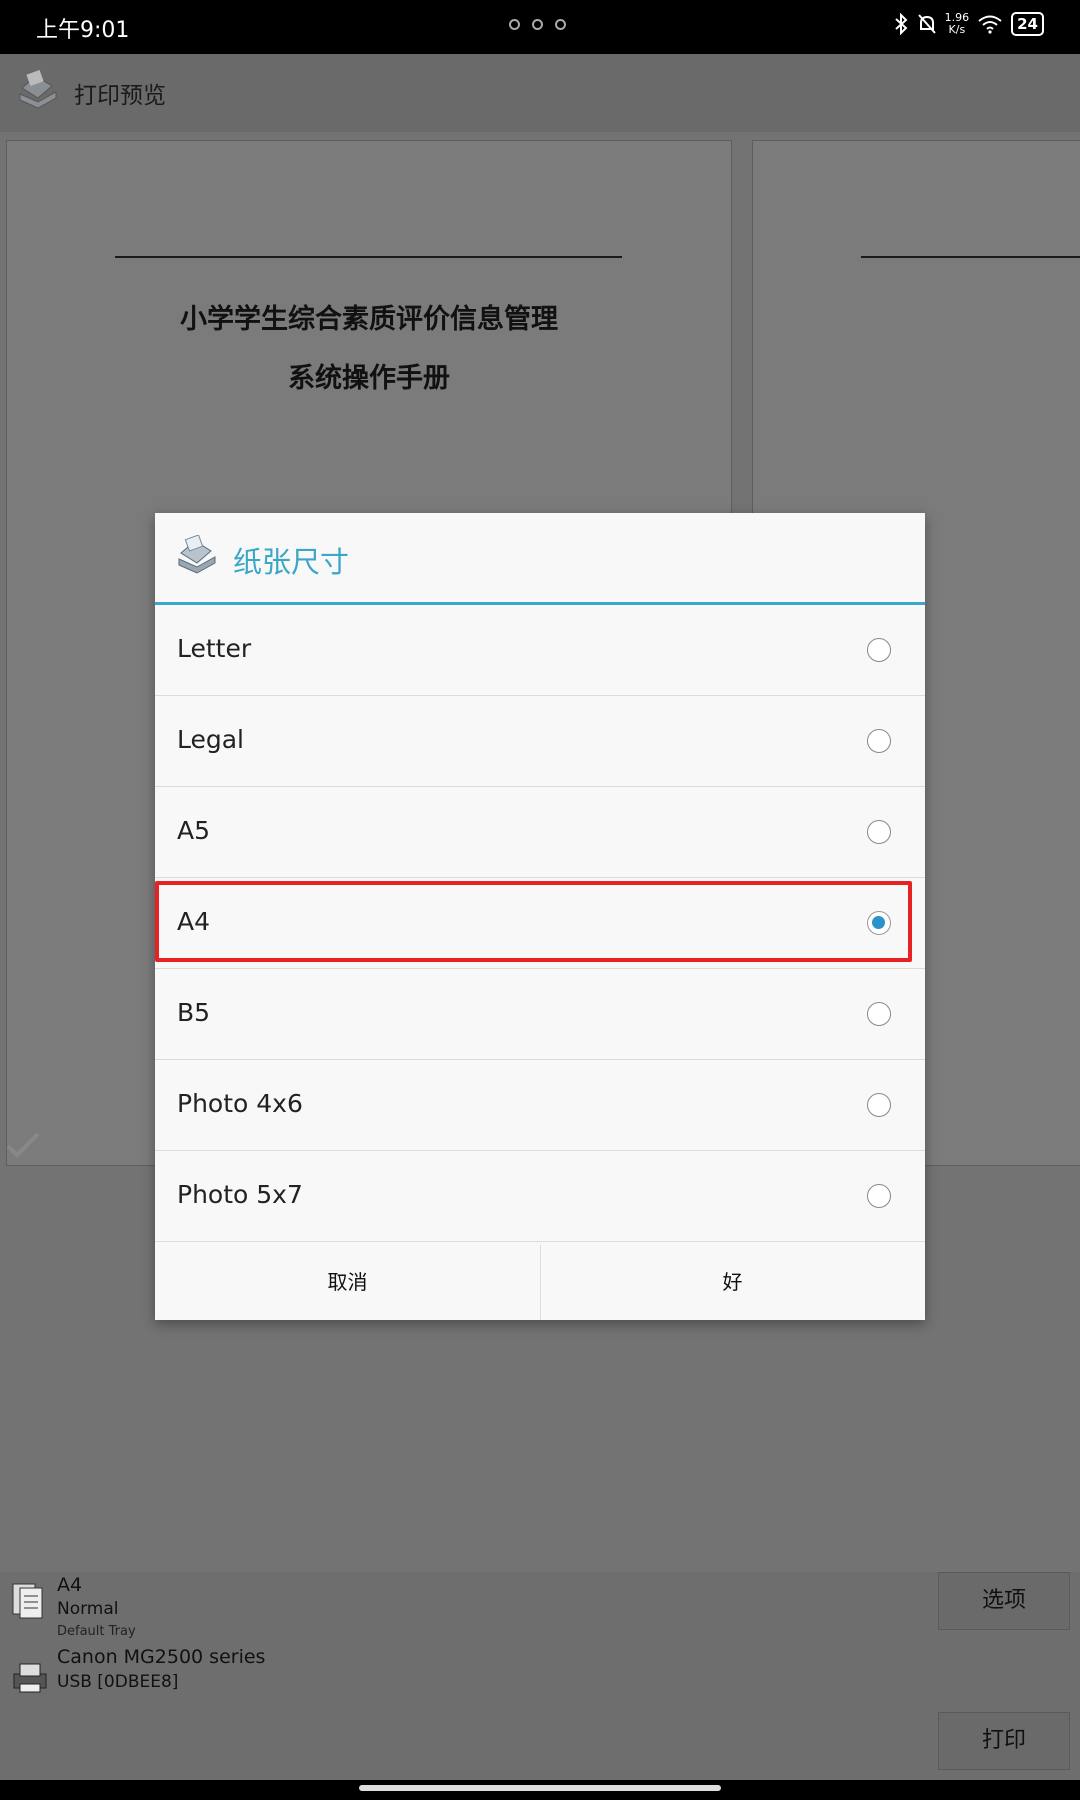 Image resolution: width=1080 pixels, height=1800 pixels. Describe the element at coordinates (96, 1631) in the screenshot. I see `paper-tray: Default Tray` at that location.